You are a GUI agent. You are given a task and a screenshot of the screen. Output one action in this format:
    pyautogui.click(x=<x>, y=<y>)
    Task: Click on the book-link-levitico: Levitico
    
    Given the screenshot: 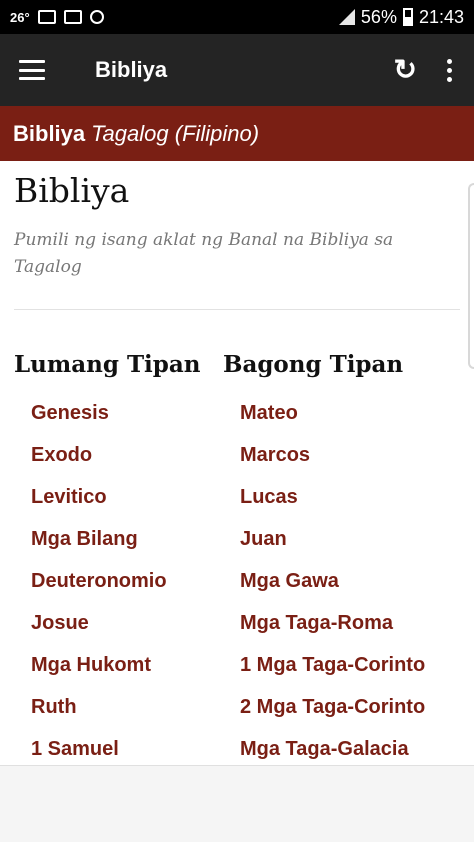 What is the action you would take?
    pyautogui.click(x=99, y=500)
    